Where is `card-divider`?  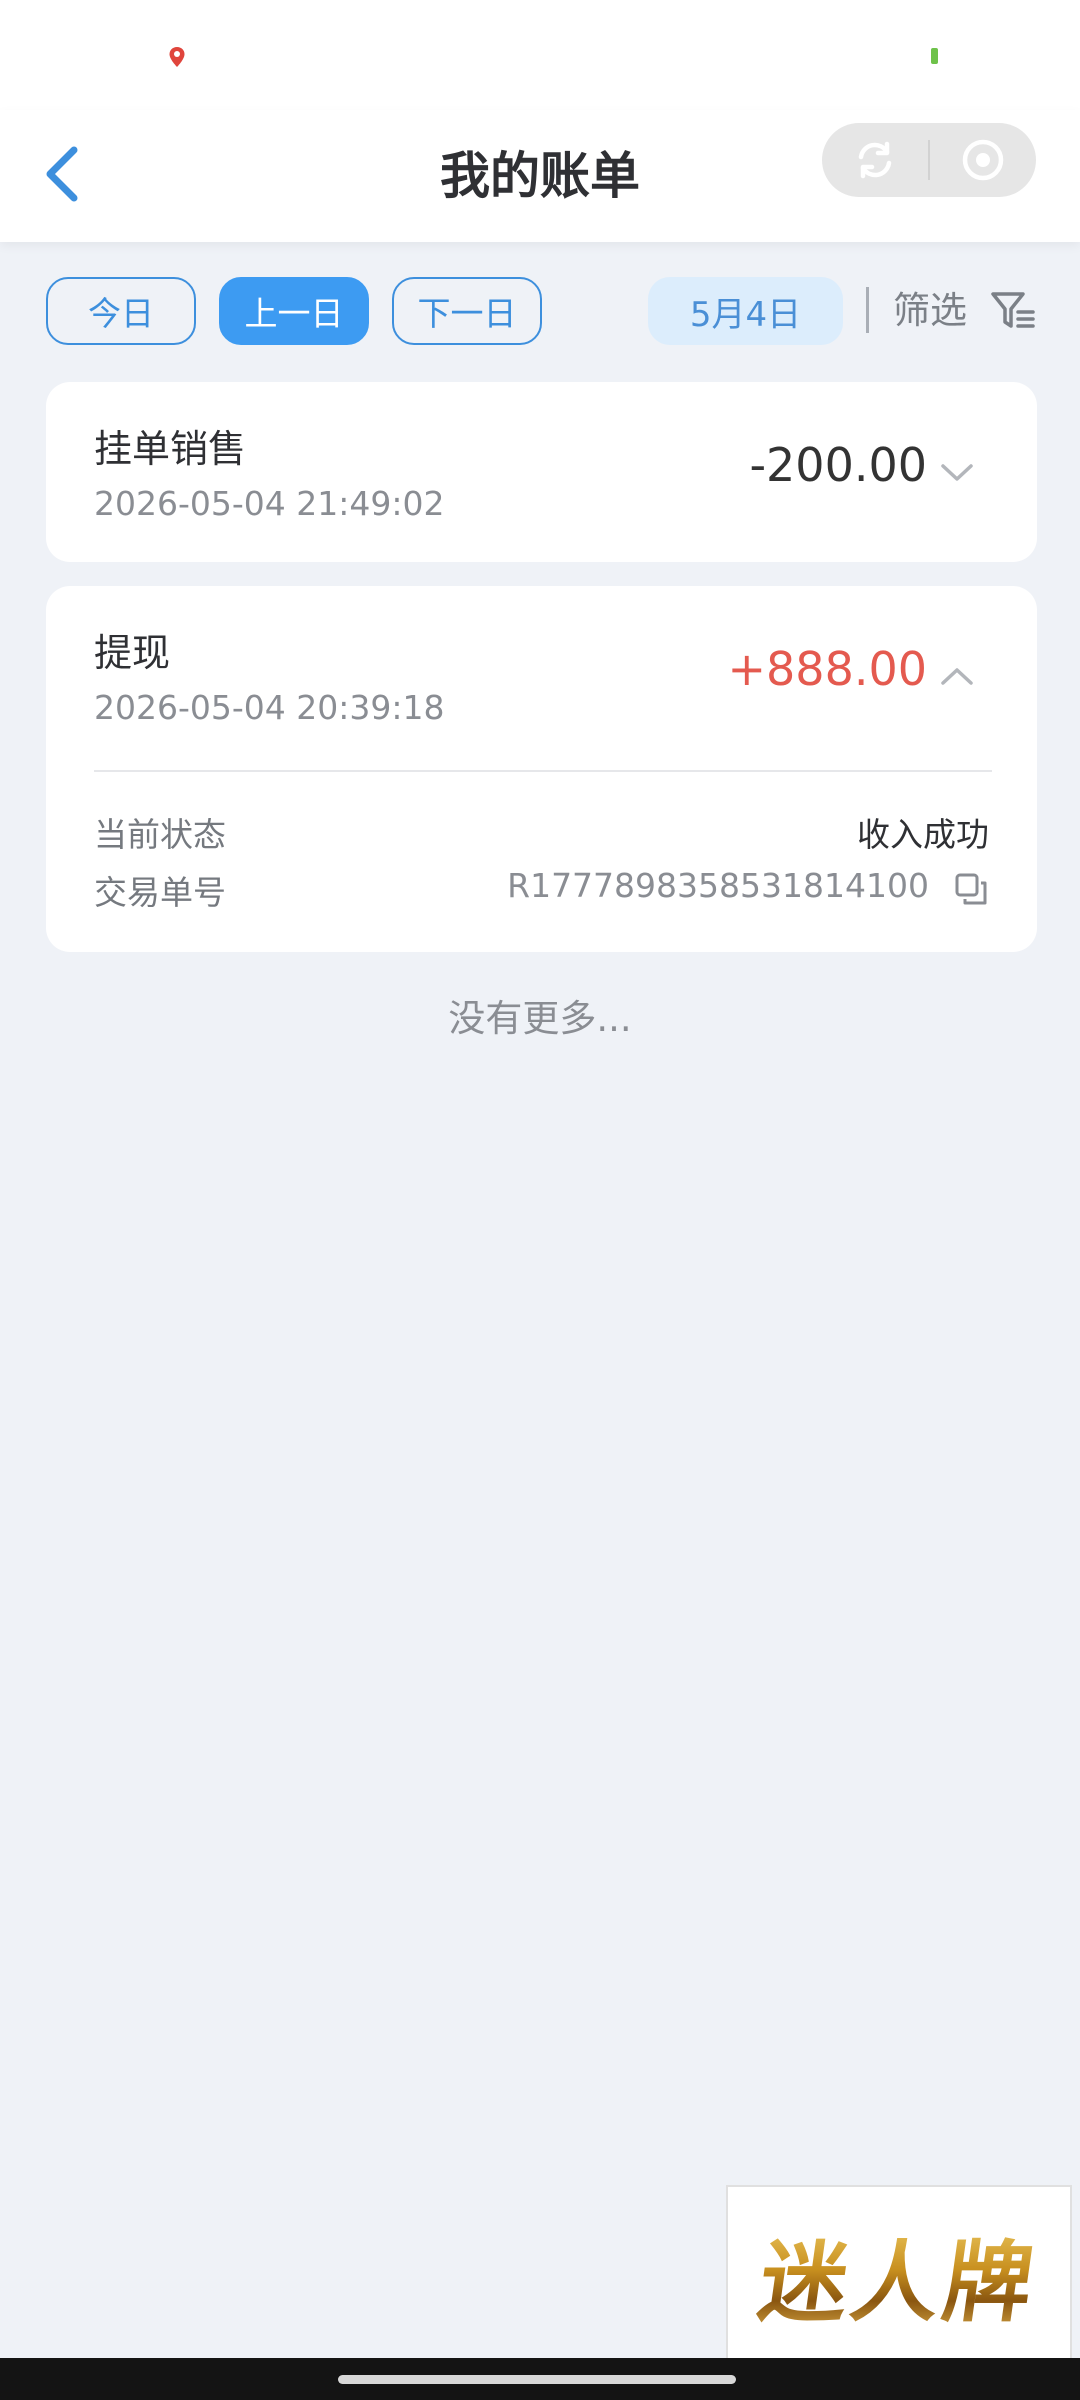
card-divider is located at coordinates (543, 771).